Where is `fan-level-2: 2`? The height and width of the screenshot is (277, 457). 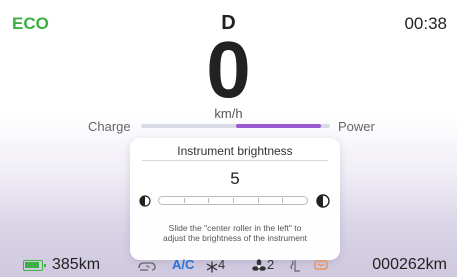 fan-level-2: 2 is located at coordinates (271, 264).